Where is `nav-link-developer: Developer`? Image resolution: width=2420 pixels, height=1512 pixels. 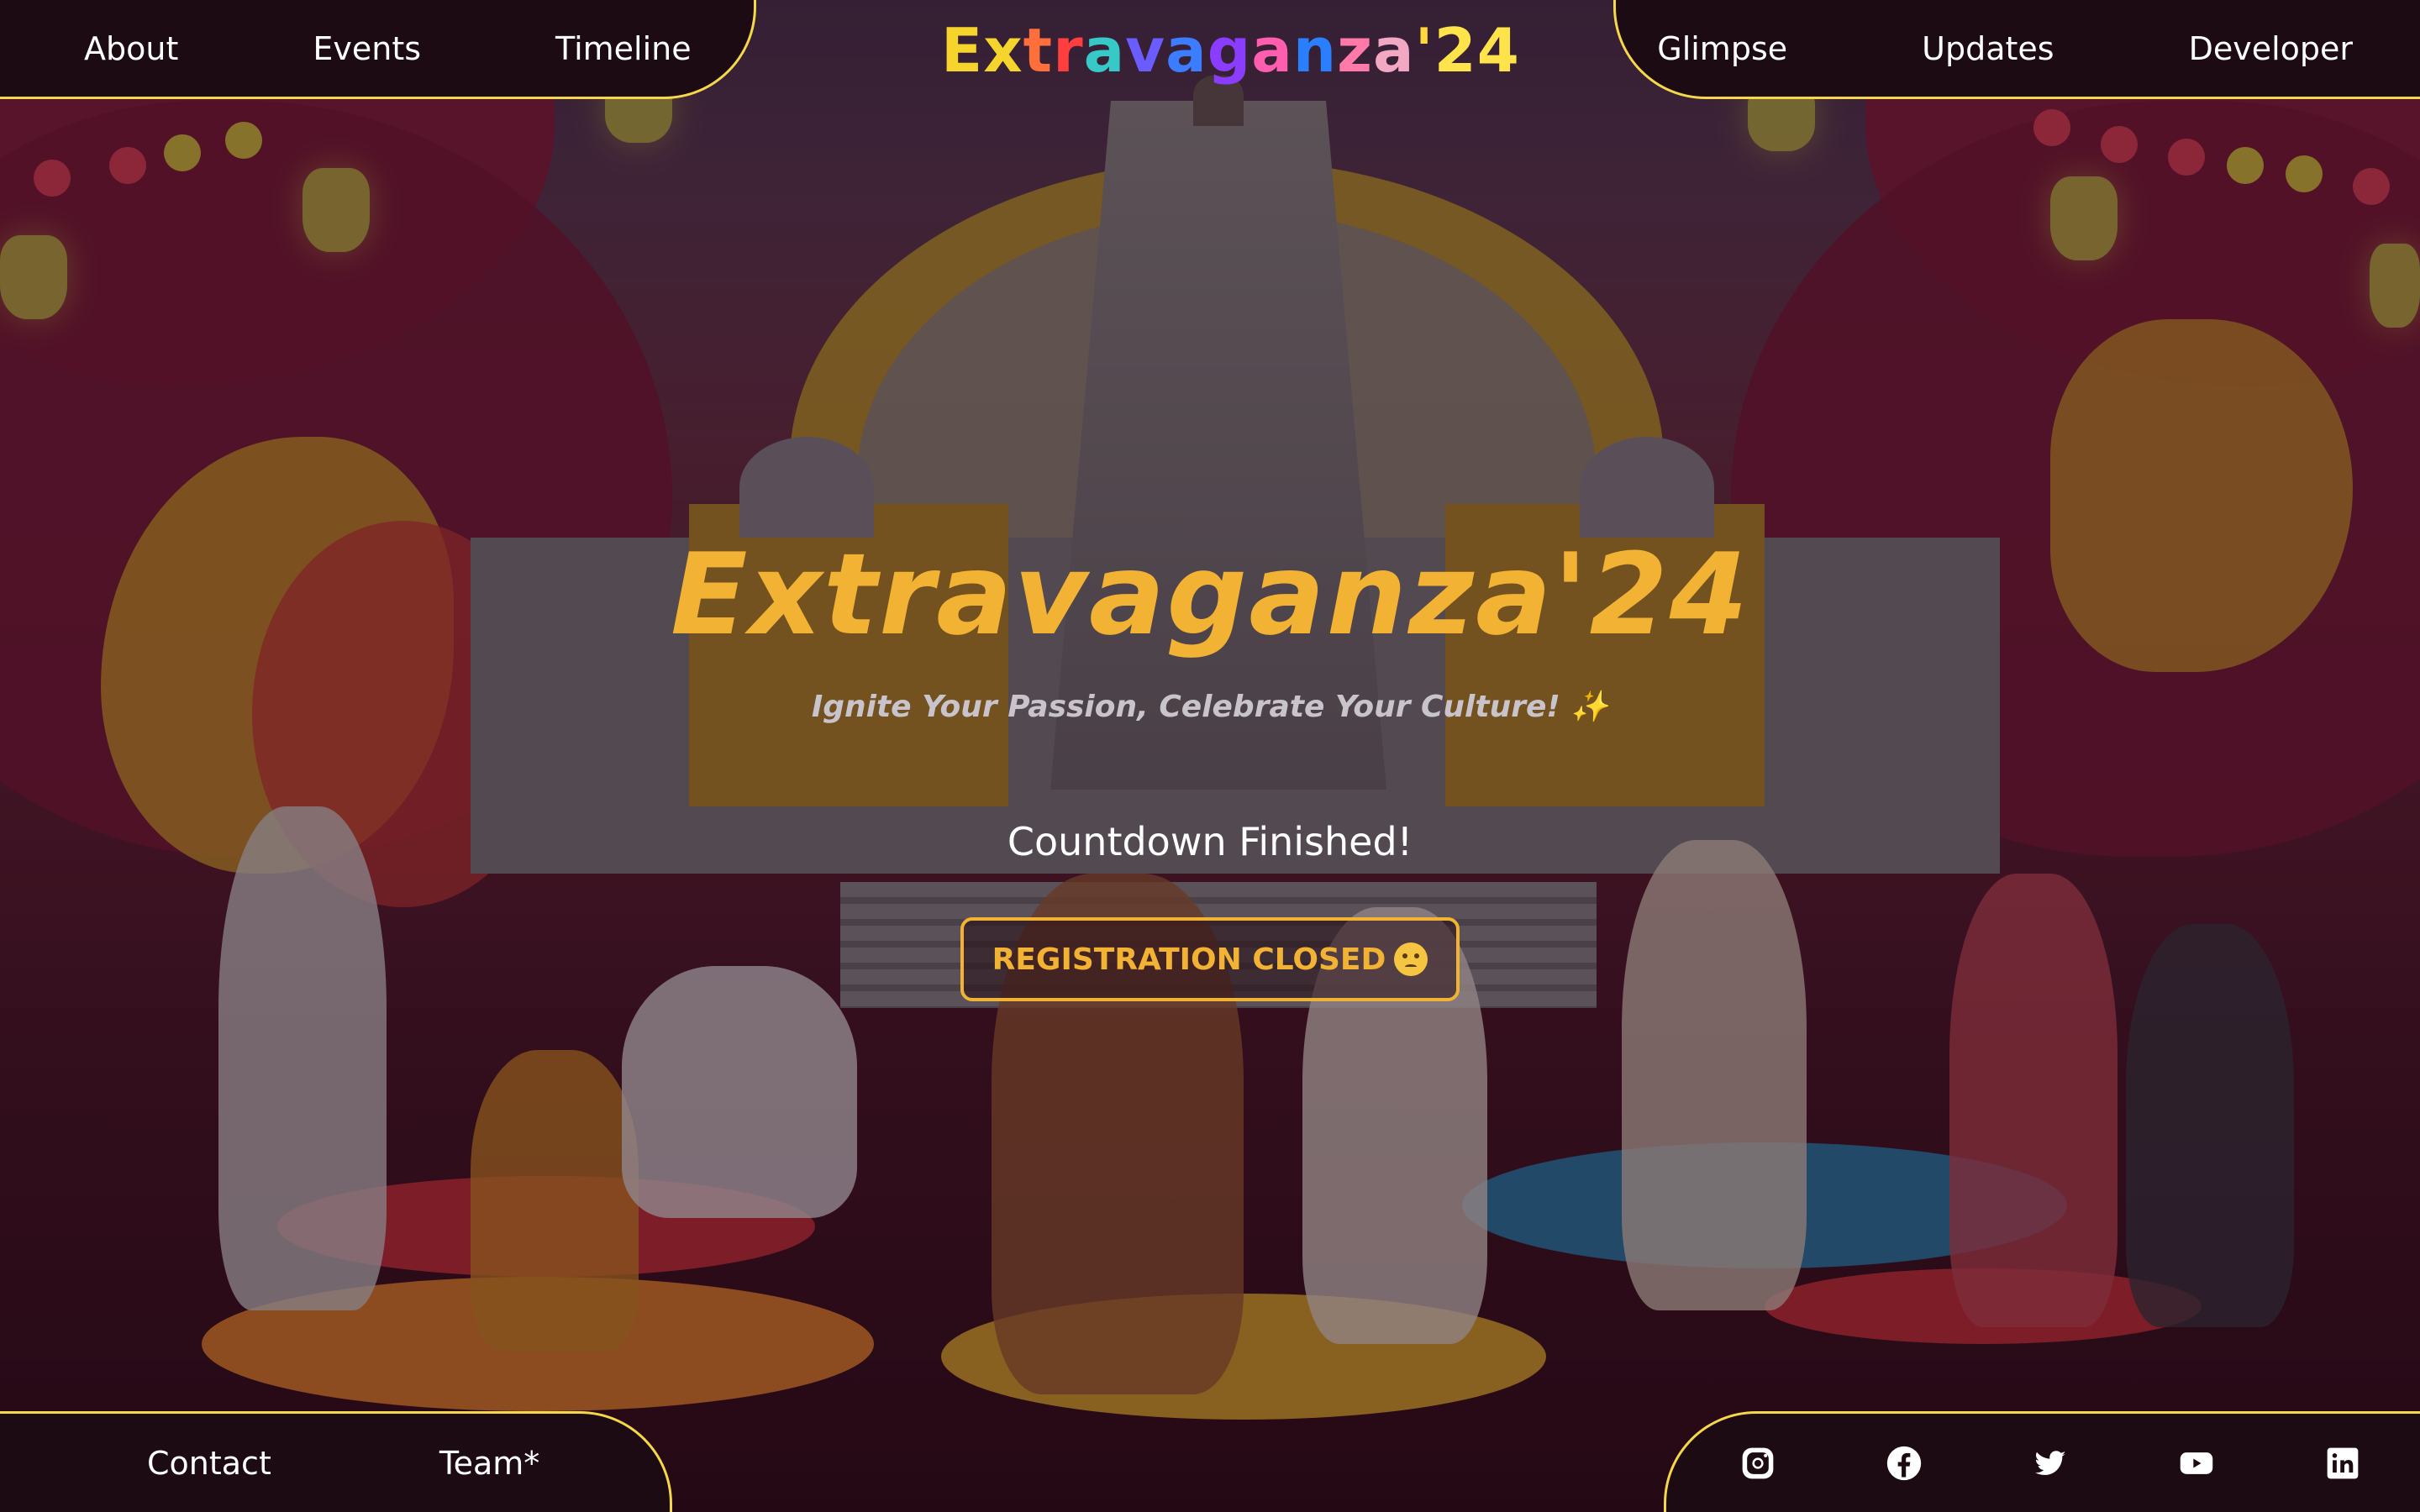
nav-link-developer: Developer is located at coordinates (2271, 48).